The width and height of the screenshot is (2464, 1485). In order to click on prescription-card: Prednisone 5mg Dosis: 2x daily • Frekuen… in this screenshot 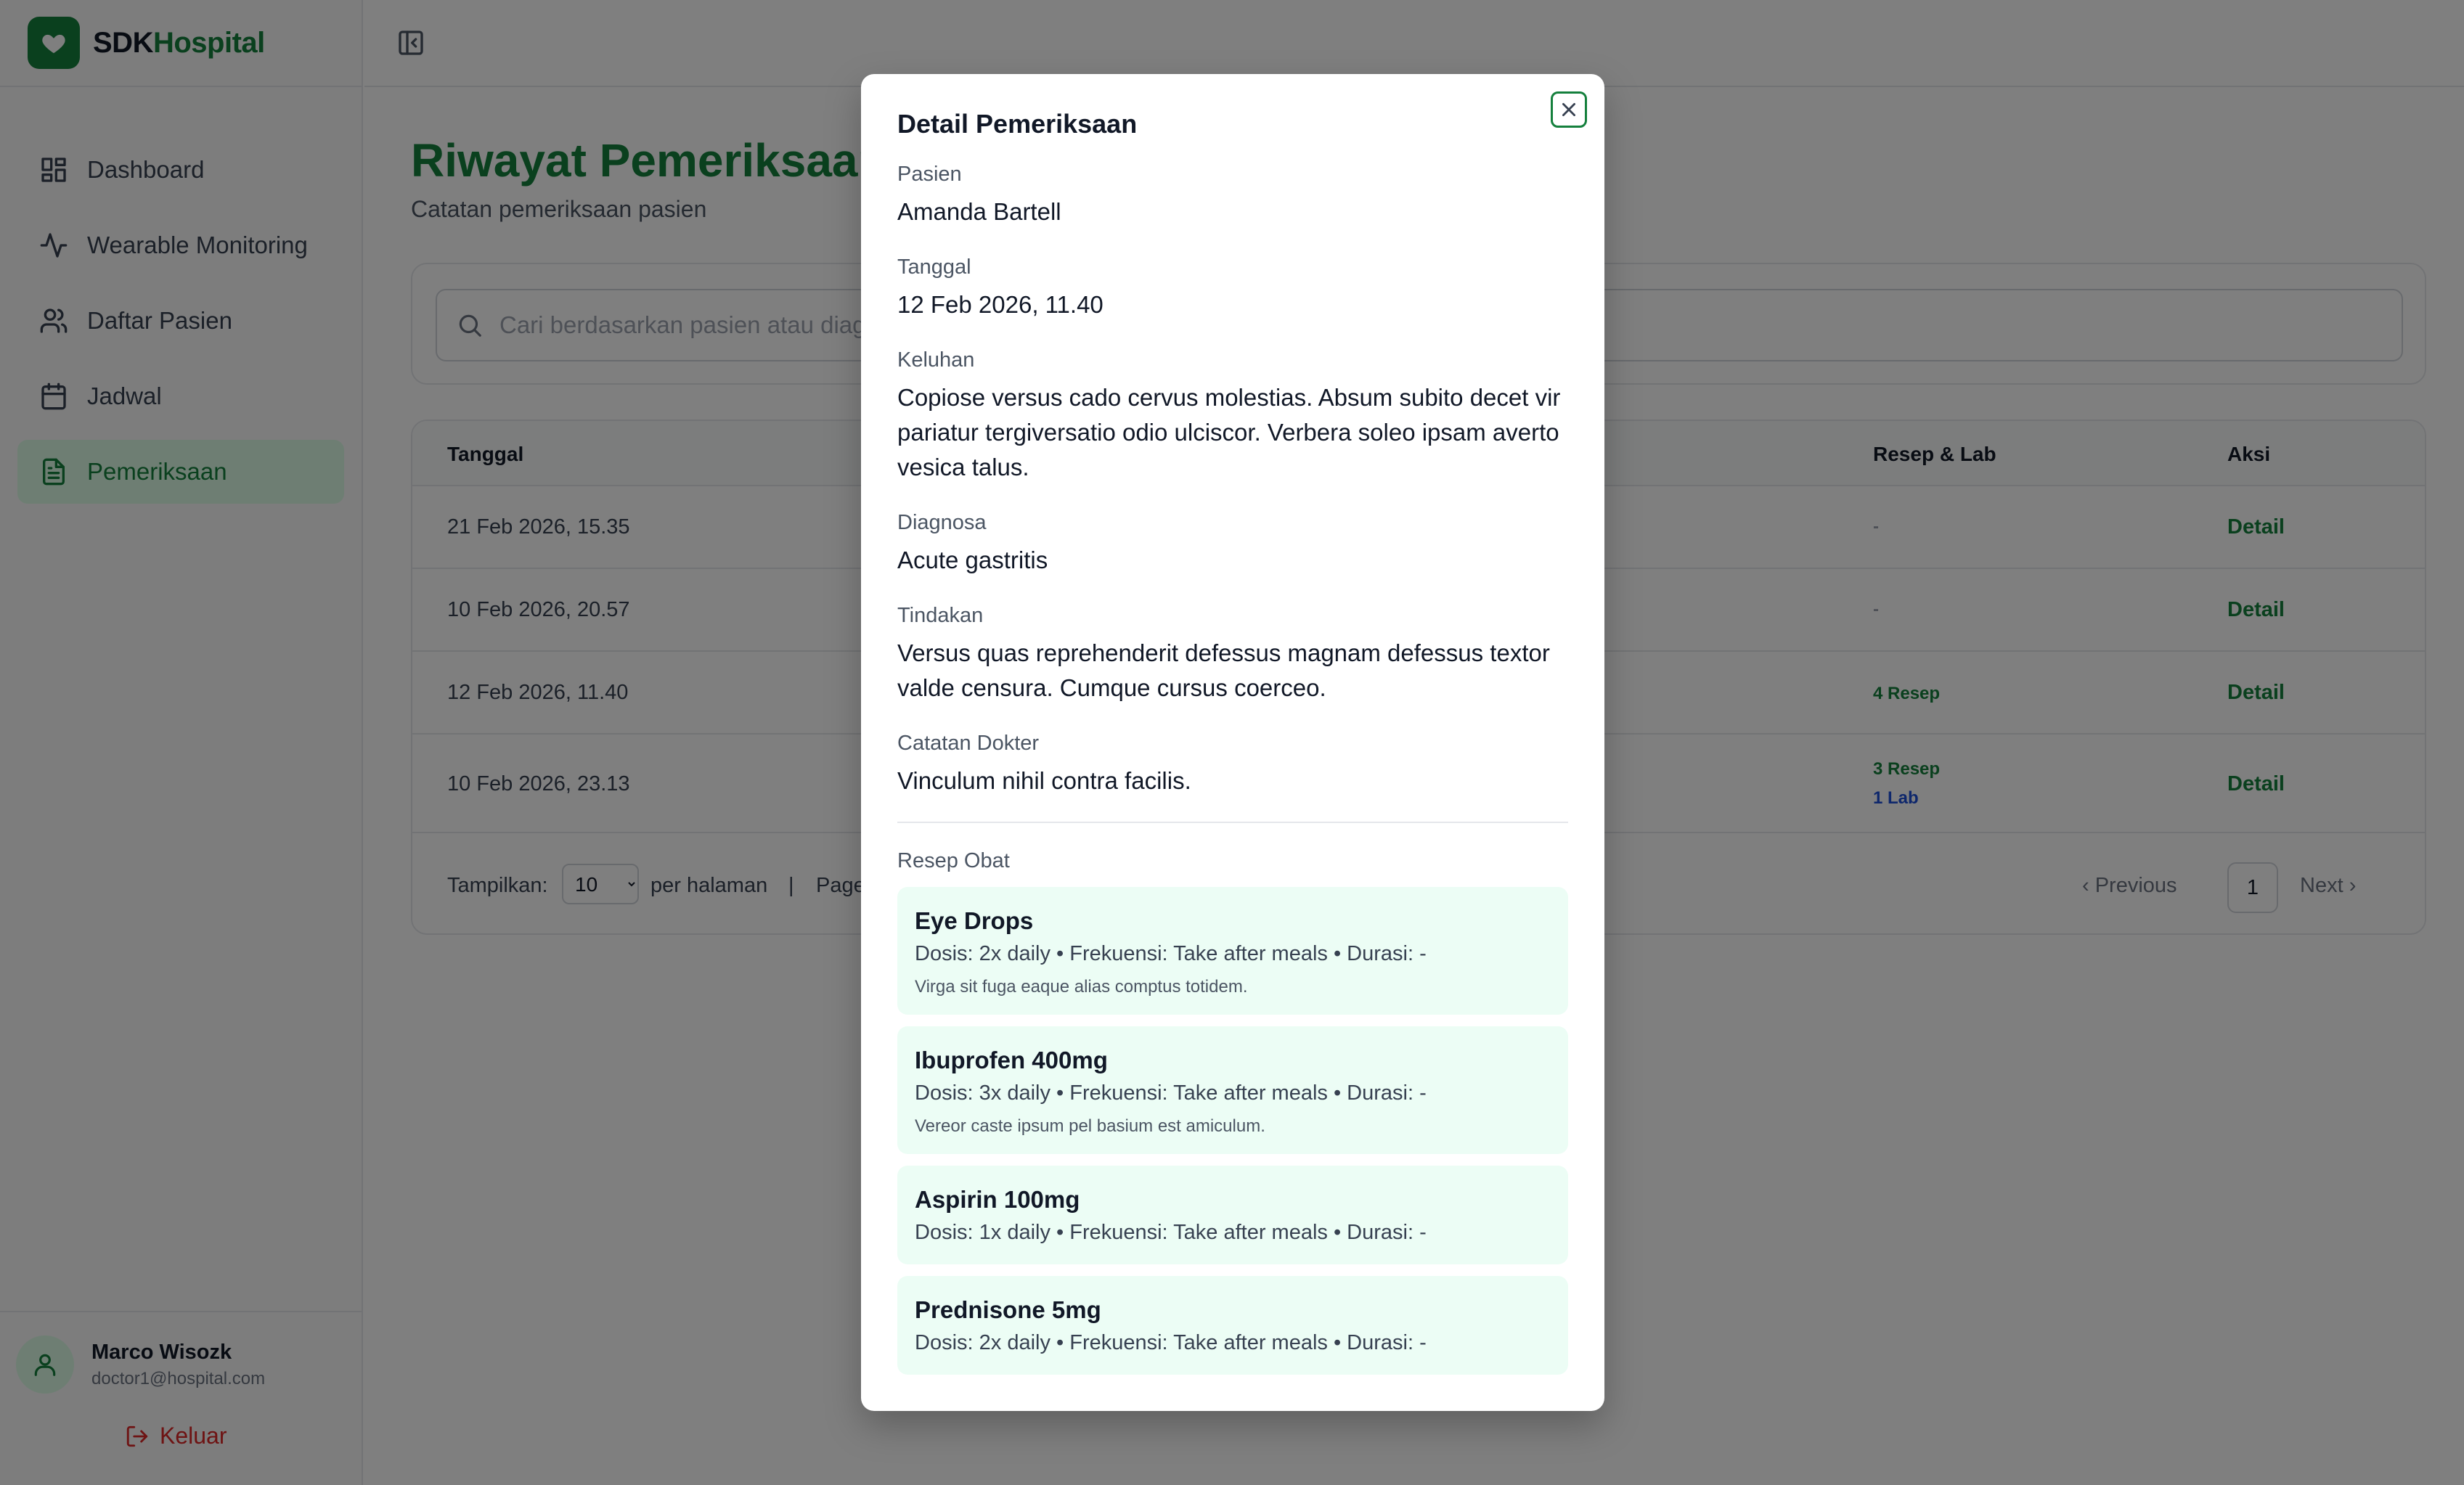, I will do `click(1232, 1325)`.